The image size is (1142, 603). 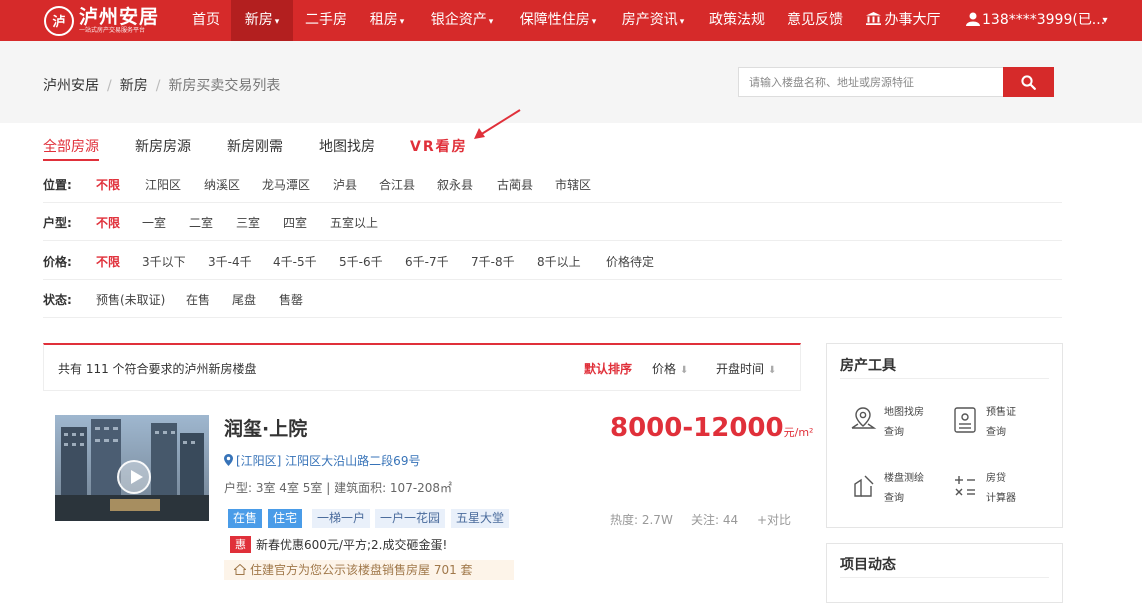 I want to click on tools-title: 房产工具, so click(x=868, y=366).